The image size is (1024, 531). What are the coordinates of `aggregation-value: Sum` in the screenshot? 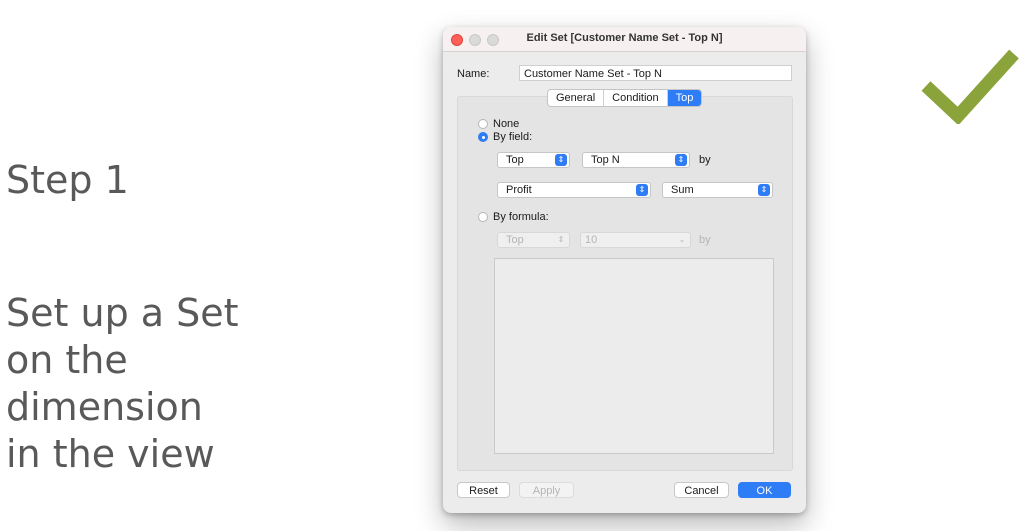 It's located at (682, 190).